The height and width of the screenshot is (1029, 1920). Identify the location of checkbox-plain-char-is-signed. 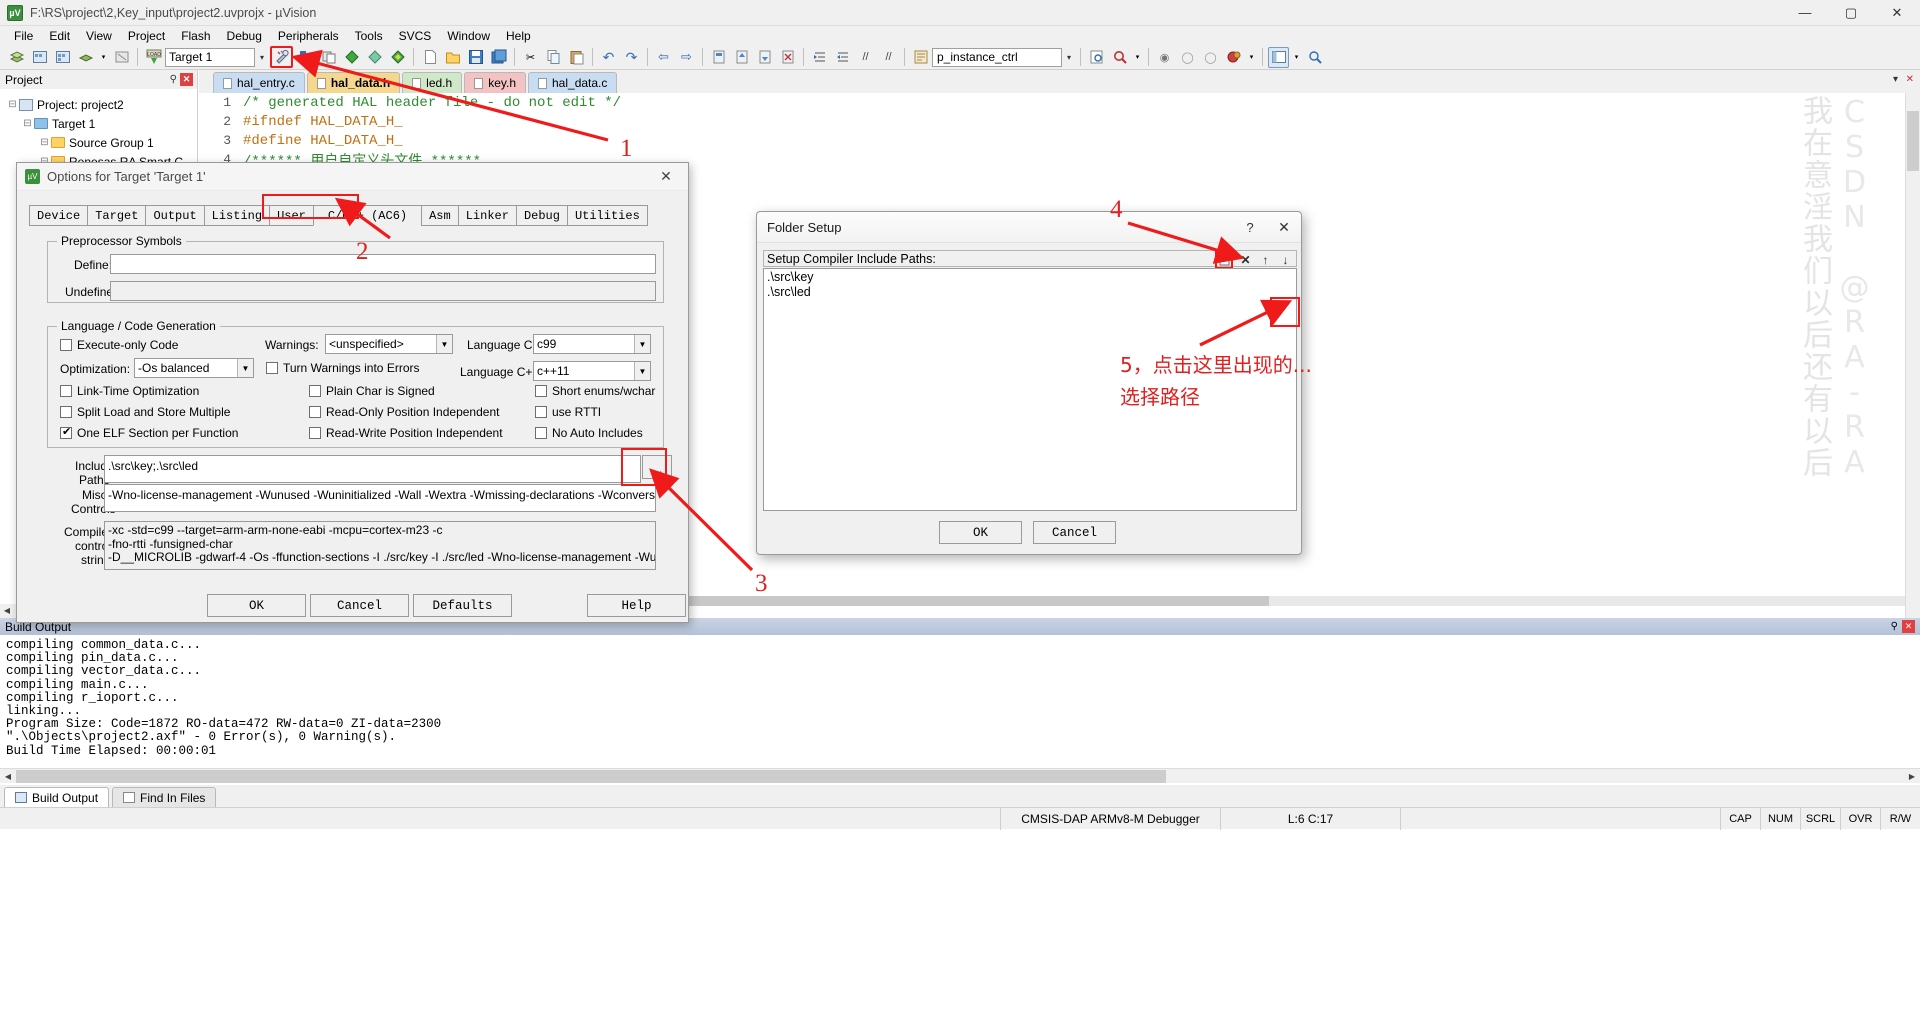
(315, 391).